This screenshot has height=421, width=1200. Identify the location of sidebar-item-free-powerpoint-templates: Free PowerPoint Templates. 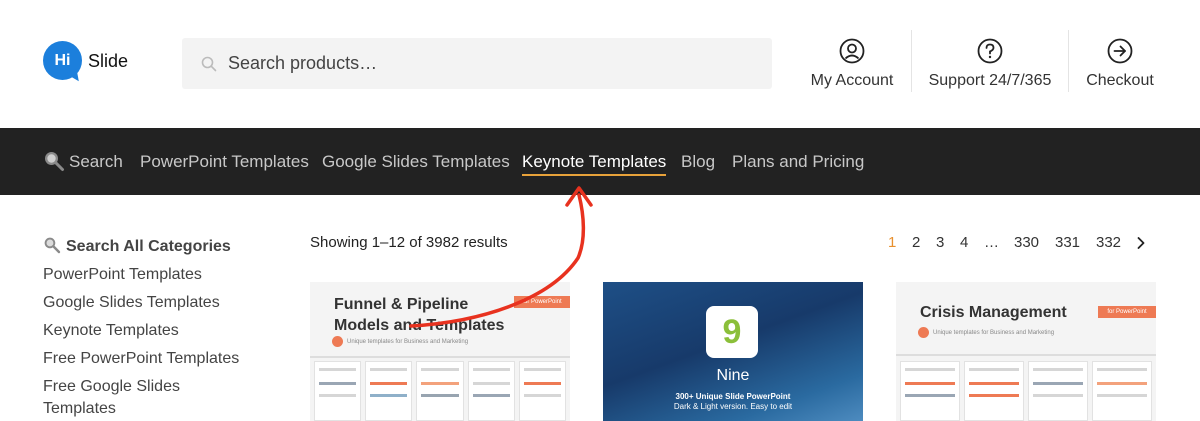
(153, 359).